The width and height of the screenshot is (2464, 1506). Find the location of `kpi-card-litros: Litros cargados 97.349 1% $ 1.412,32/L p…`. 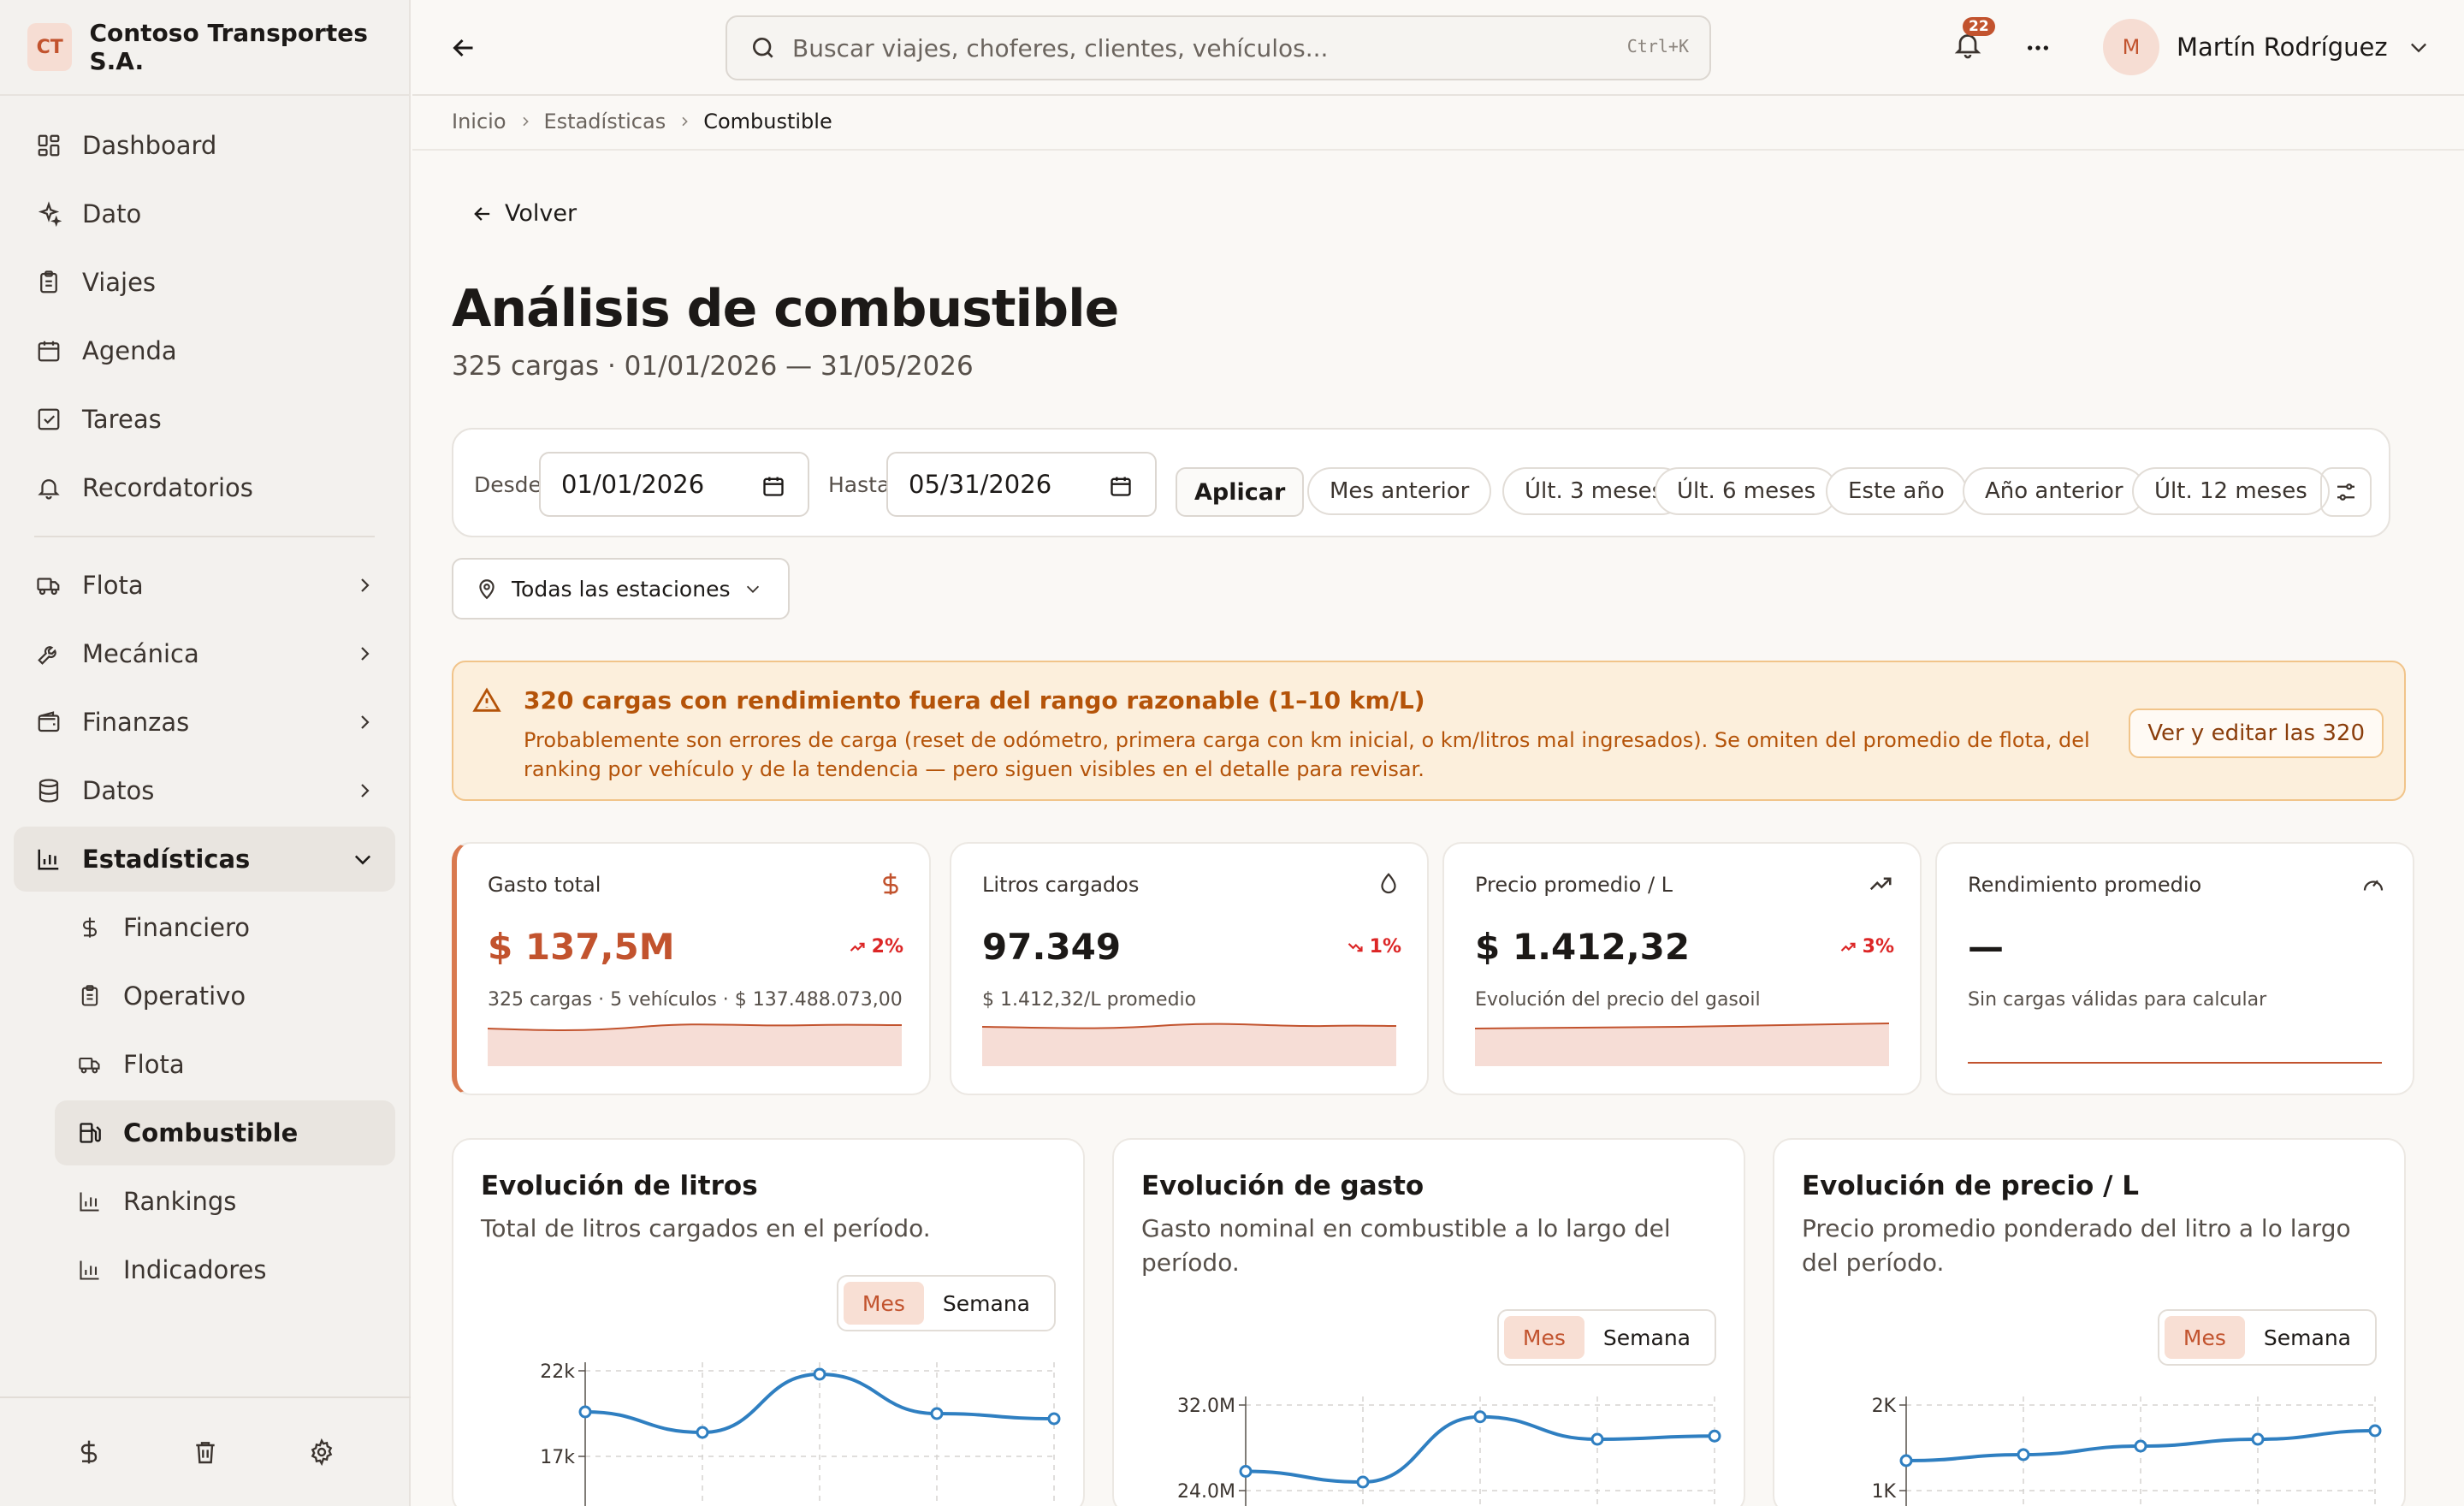

kpi-card-litros: Litros cargados 97.349 1% $ 1.412,32/L p… is located at coordinates (1189, 969).